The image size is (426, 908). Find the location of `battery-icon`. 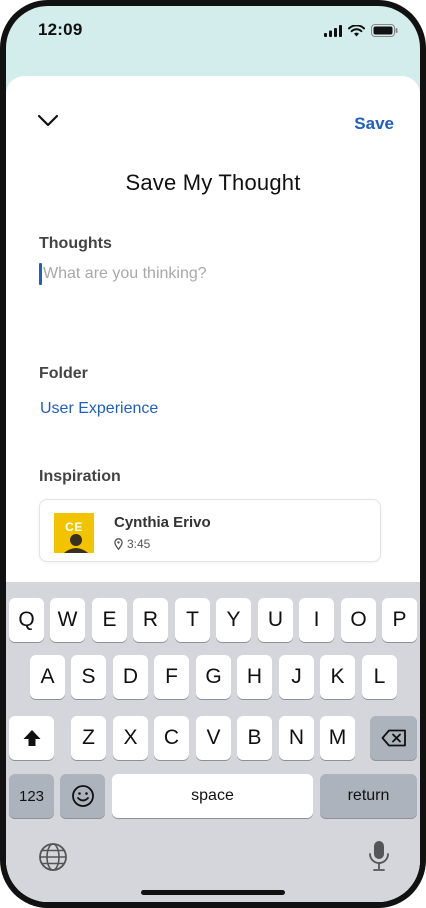

battery-icon is located at coordinates (384, 30).